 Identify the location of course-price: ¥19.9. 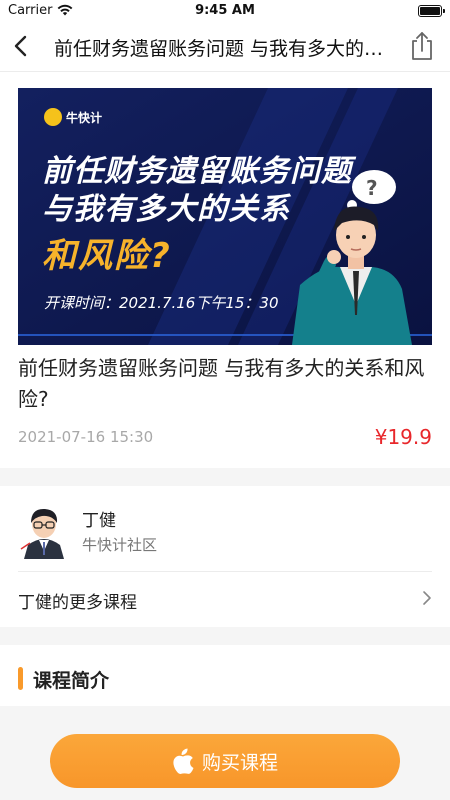
(403, 437).